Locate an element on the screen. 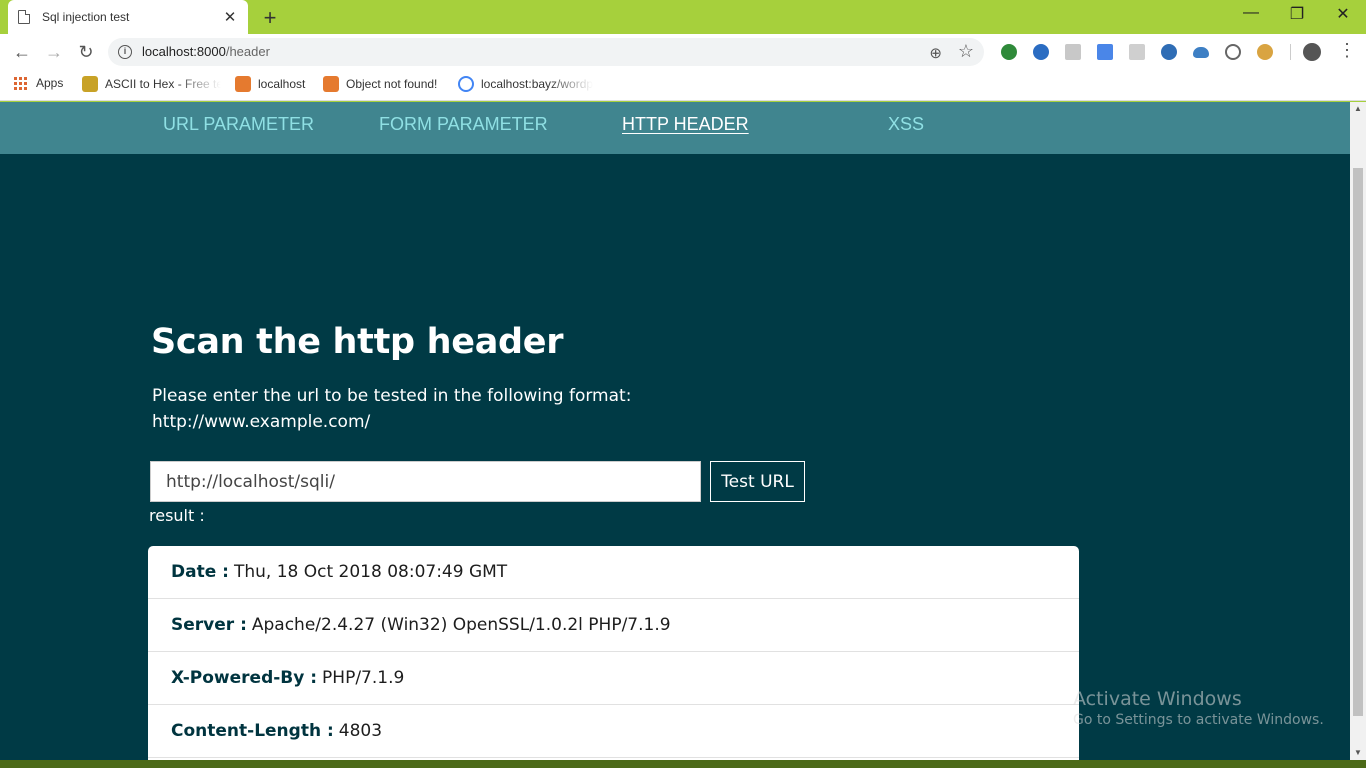  bookmark-object-not-found: Object not found! is located at coordinates (380, 84).